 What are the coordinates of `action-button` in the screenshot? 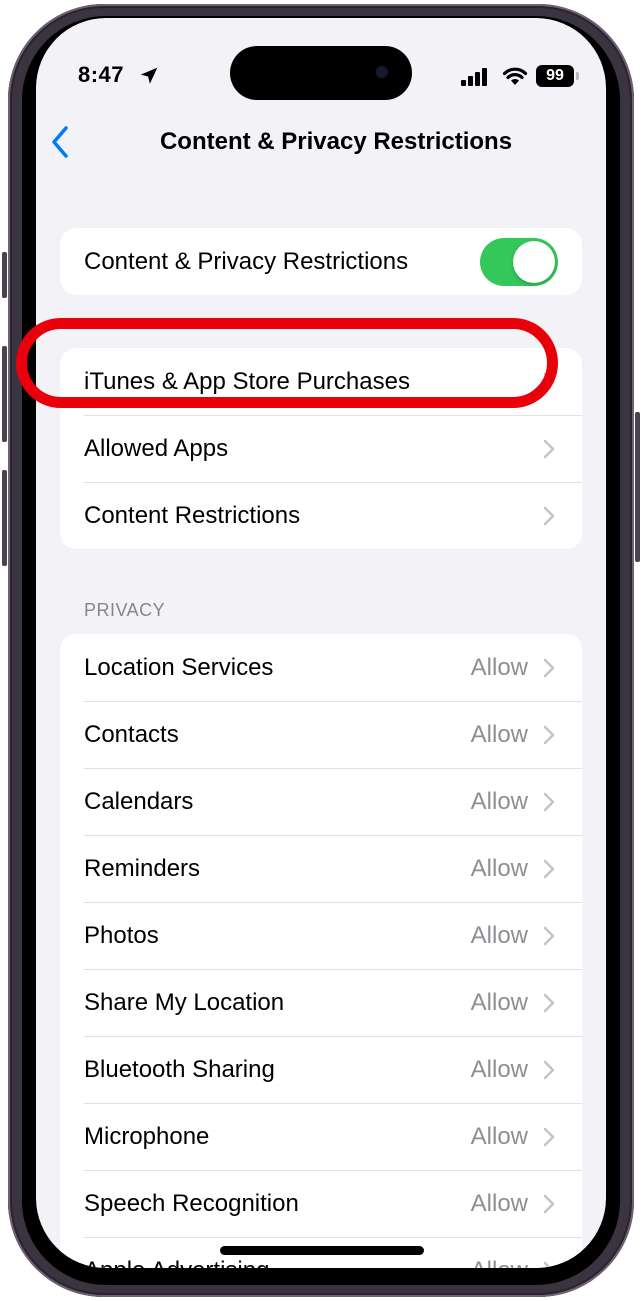 It's located at (4, 275).